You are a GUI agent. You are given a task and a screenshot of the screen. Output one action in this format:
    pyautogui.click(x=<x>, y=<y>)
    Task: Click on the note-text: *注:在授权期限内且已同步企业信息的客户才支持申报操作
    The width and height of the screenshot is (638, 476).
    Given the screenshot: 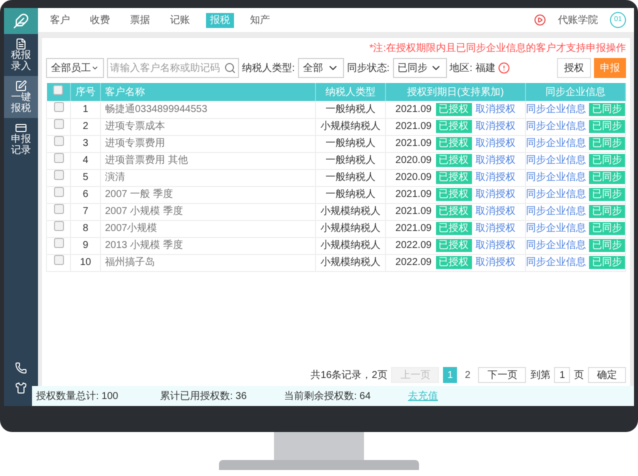 What is the action you would take?
    pyautogui.click(x=497, y=49)
    